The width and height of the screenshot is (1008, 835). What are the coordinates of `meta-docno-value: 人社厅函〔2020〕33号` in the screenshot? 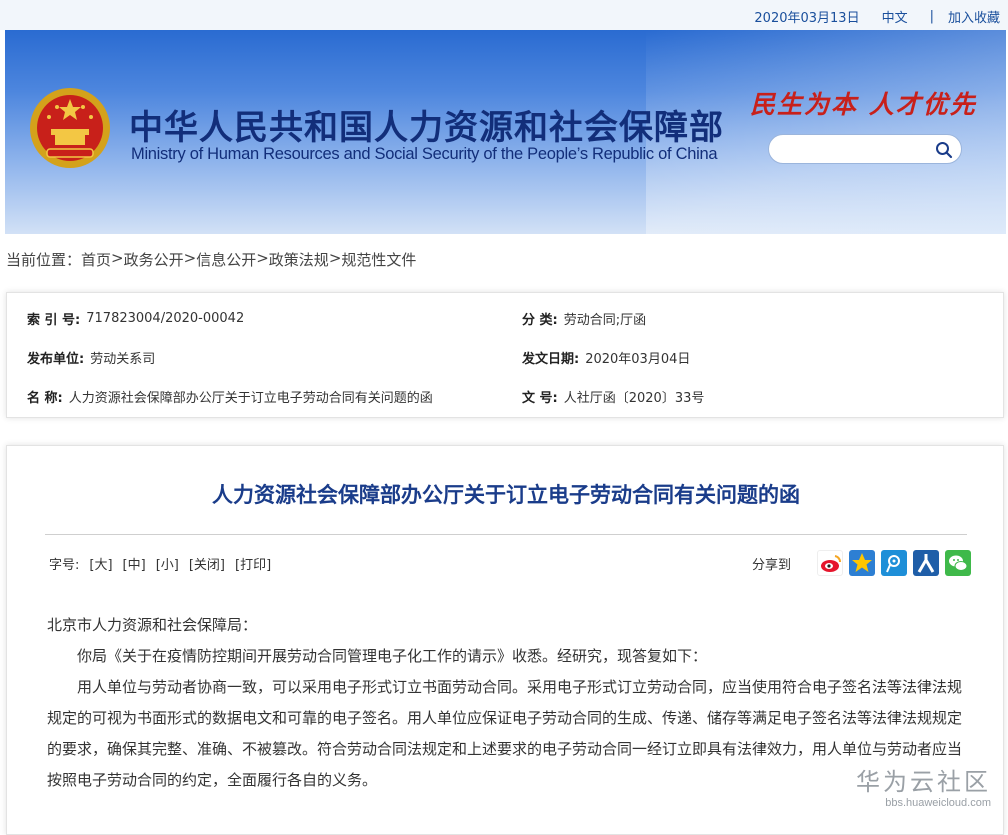 It's located at (634, 398).